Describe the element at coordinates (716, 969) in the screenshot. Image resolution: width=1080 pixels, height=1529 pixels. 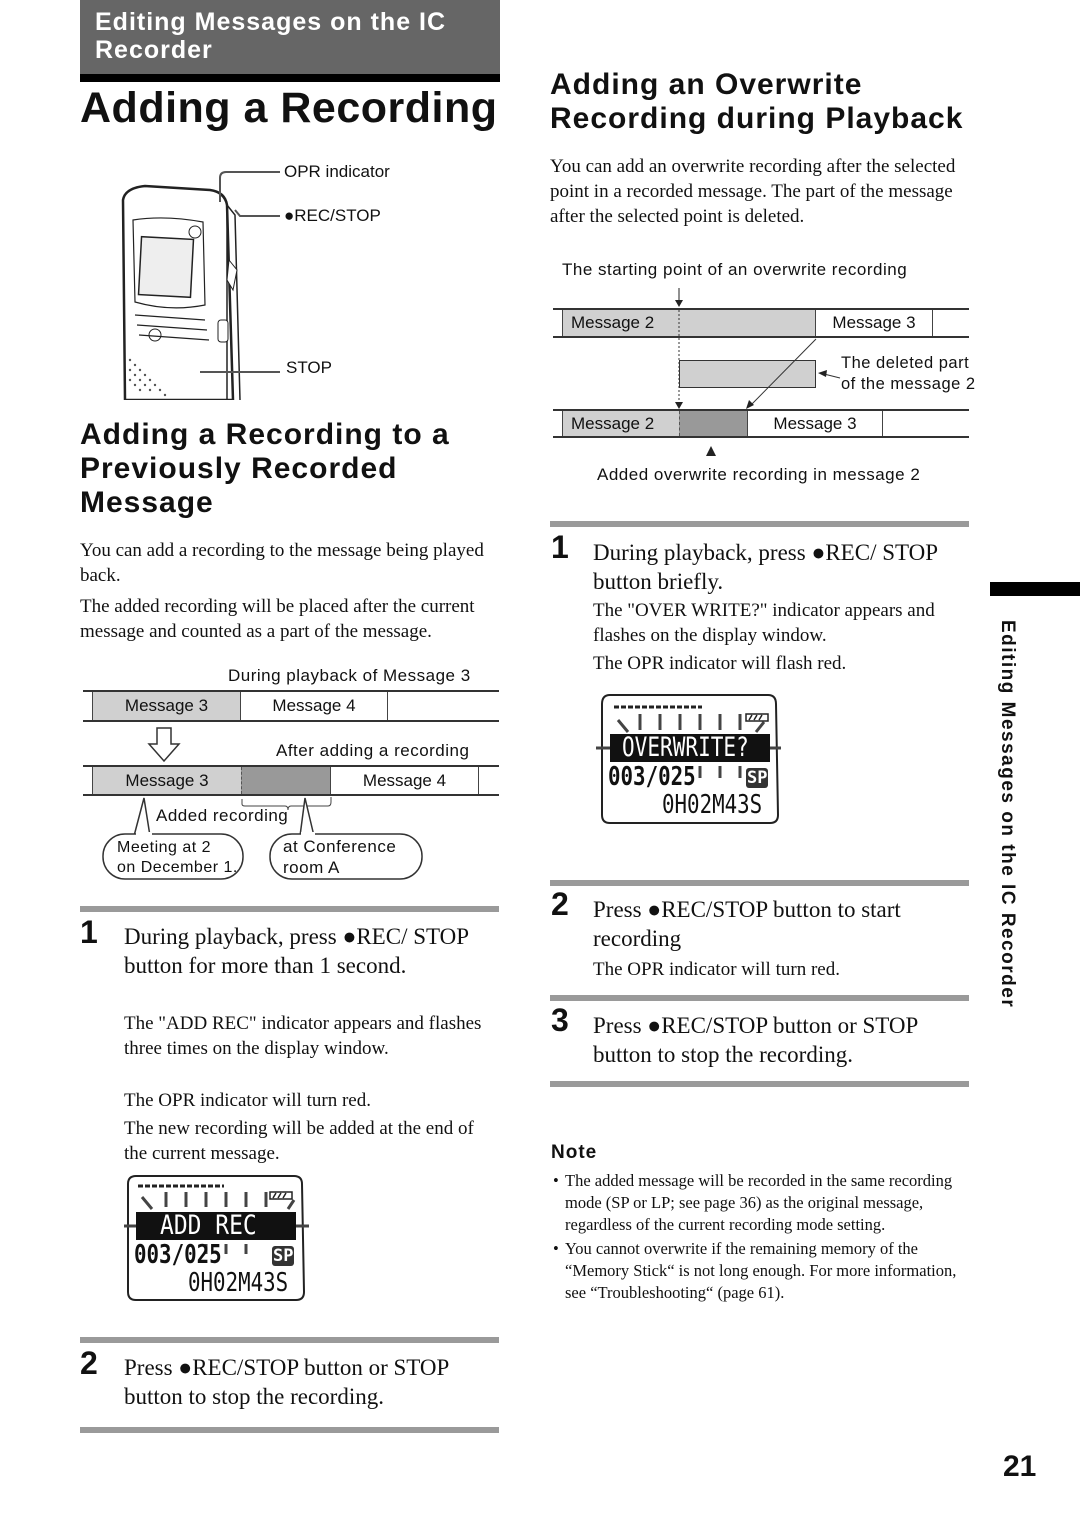
I see `ow-step-2-note-1: The OPR indicator will turn red.` at that location.